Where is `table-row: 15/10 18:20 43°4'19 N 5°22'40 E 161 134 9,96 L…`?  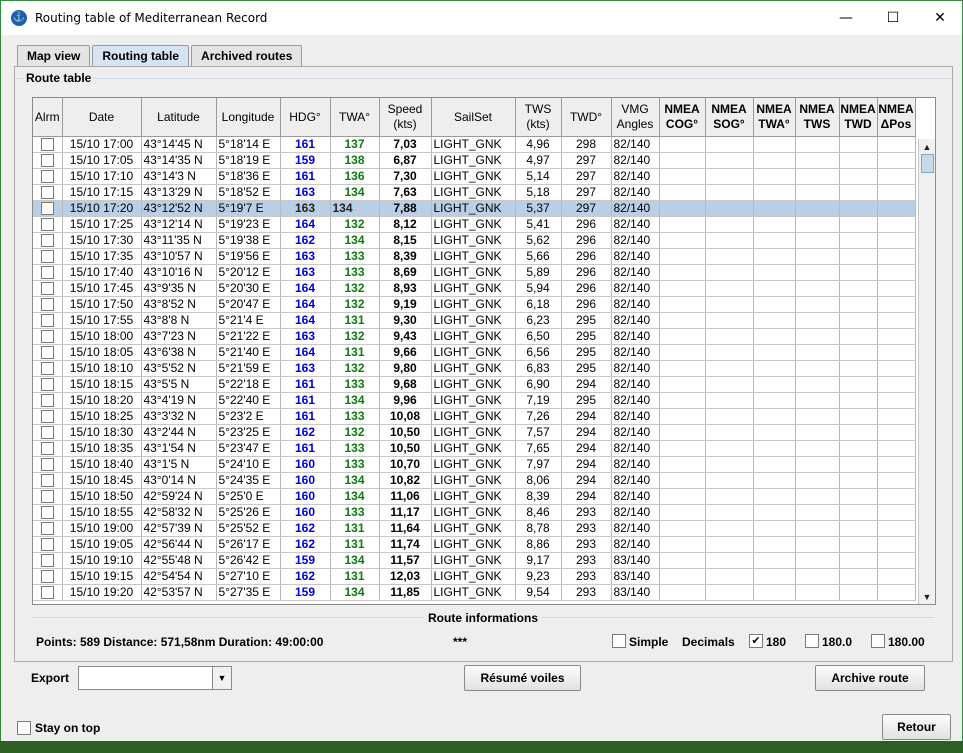 table-row: 15/10 18:20 43°4'19 N 5°22'40 E 161 134 9,96 L… is located at coordinates (474, 400).